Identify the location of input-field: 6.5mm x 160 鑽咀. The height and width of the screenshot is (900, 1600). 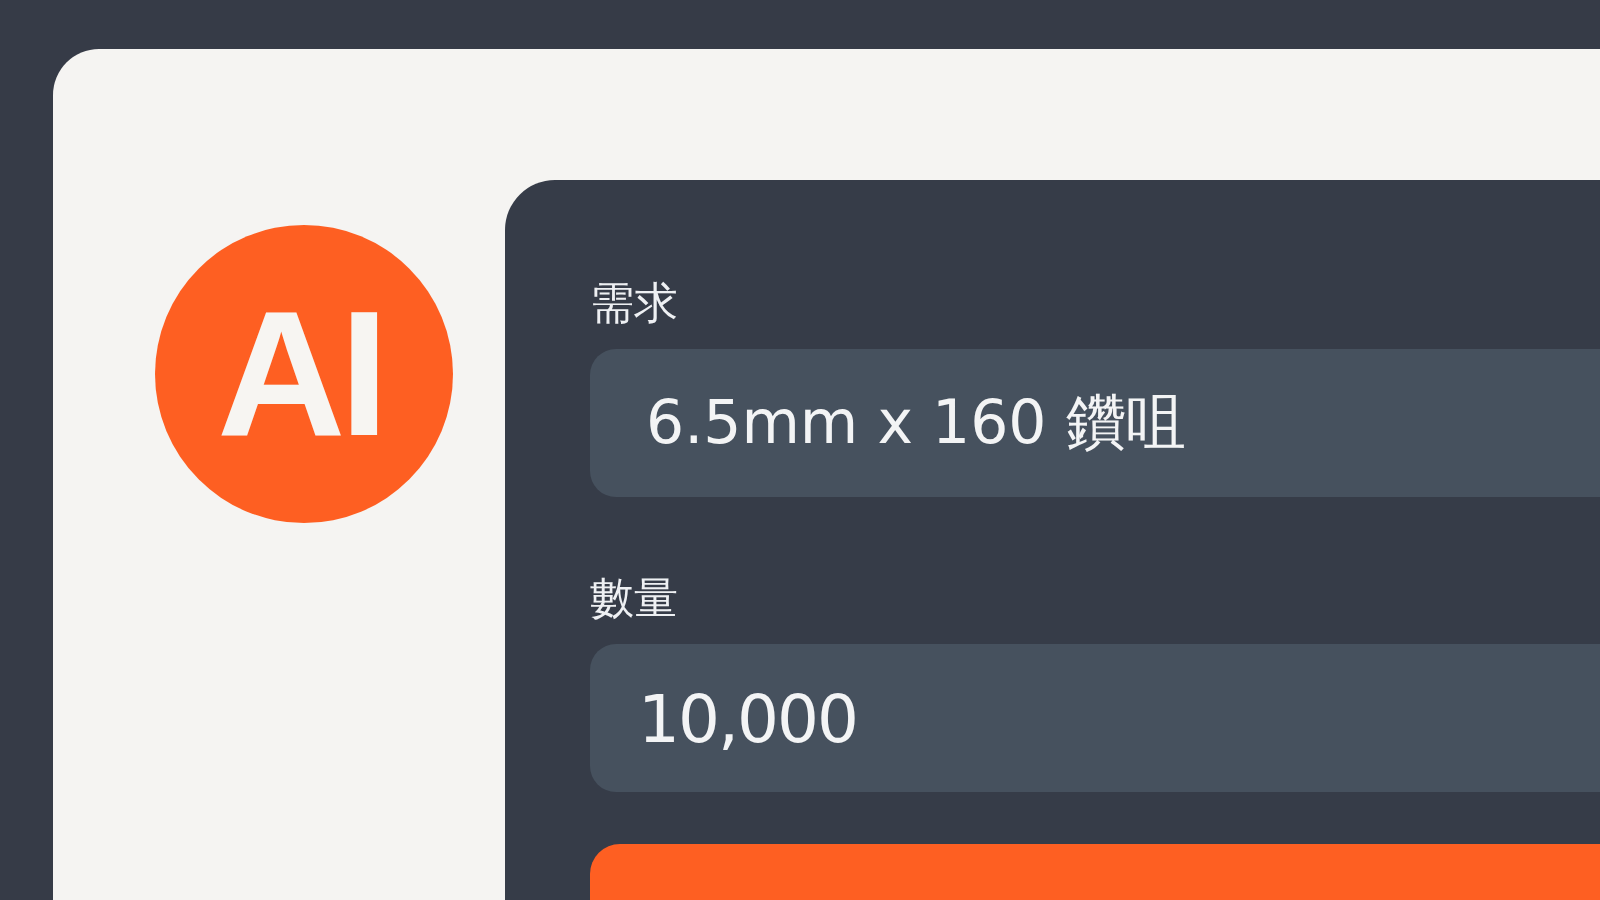
(1095, 423).